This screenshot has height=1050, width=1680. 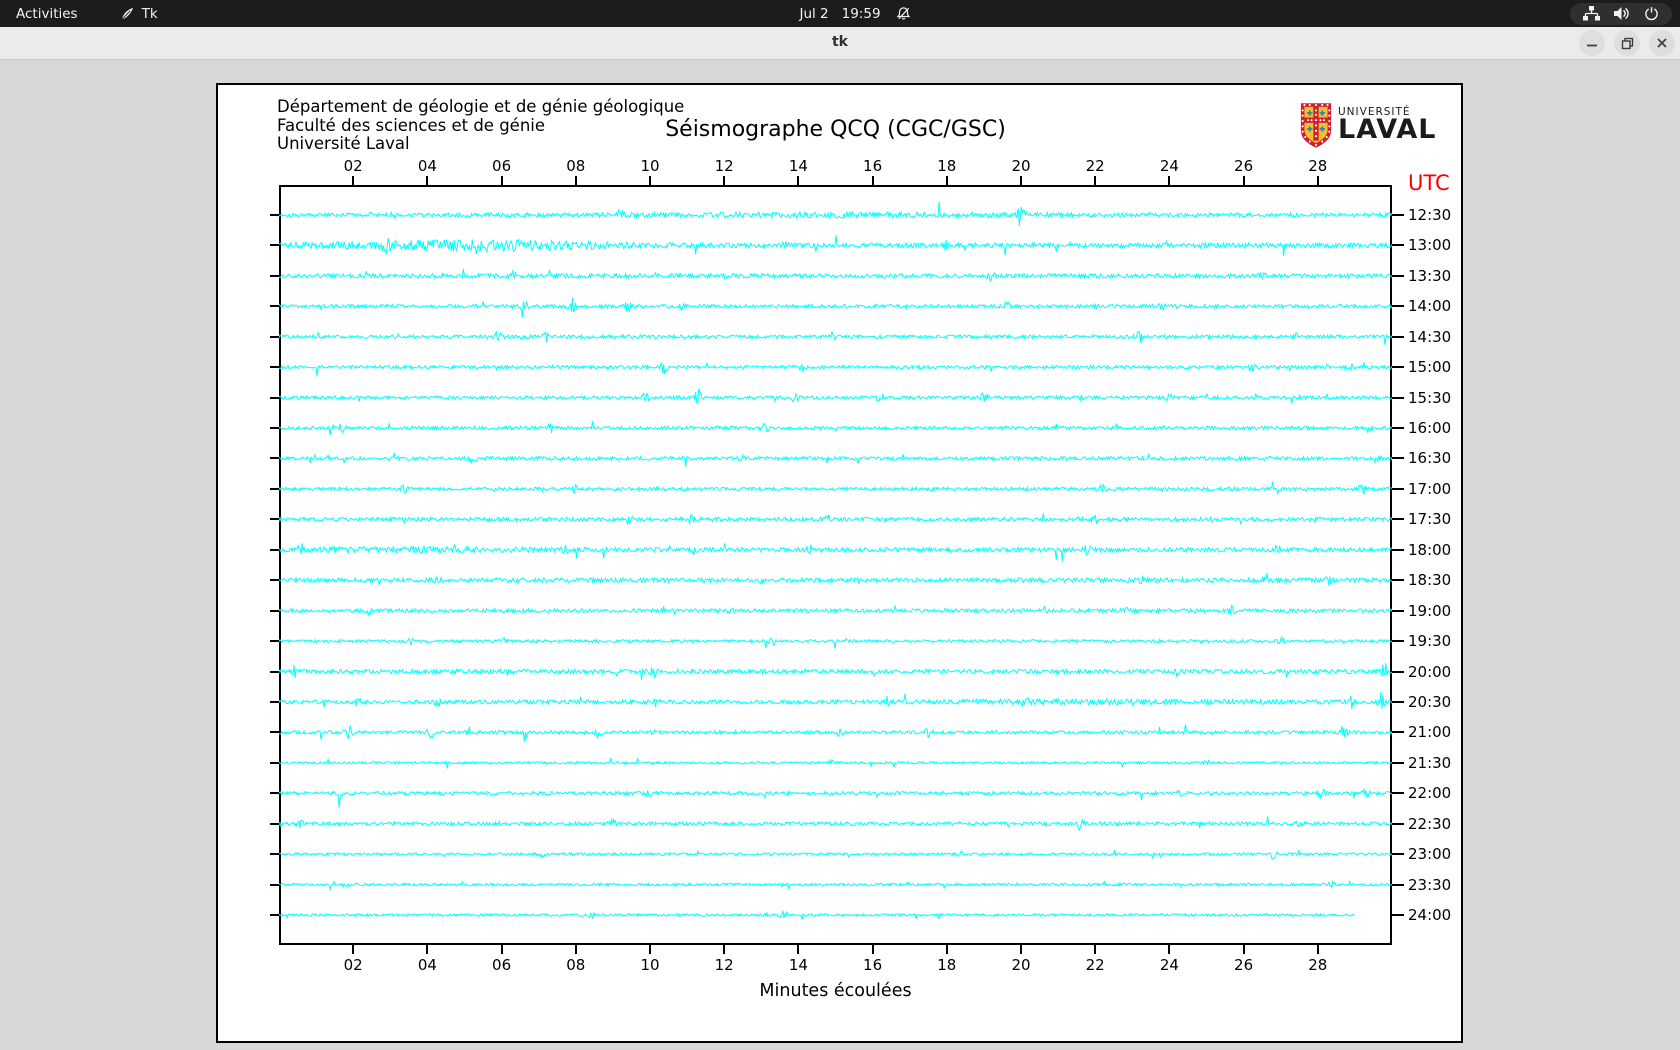 What do you see at coordinates (814, 13) in the screenshot?
I see `topbar-date: Jul 2` at bounding box center [814, 13].